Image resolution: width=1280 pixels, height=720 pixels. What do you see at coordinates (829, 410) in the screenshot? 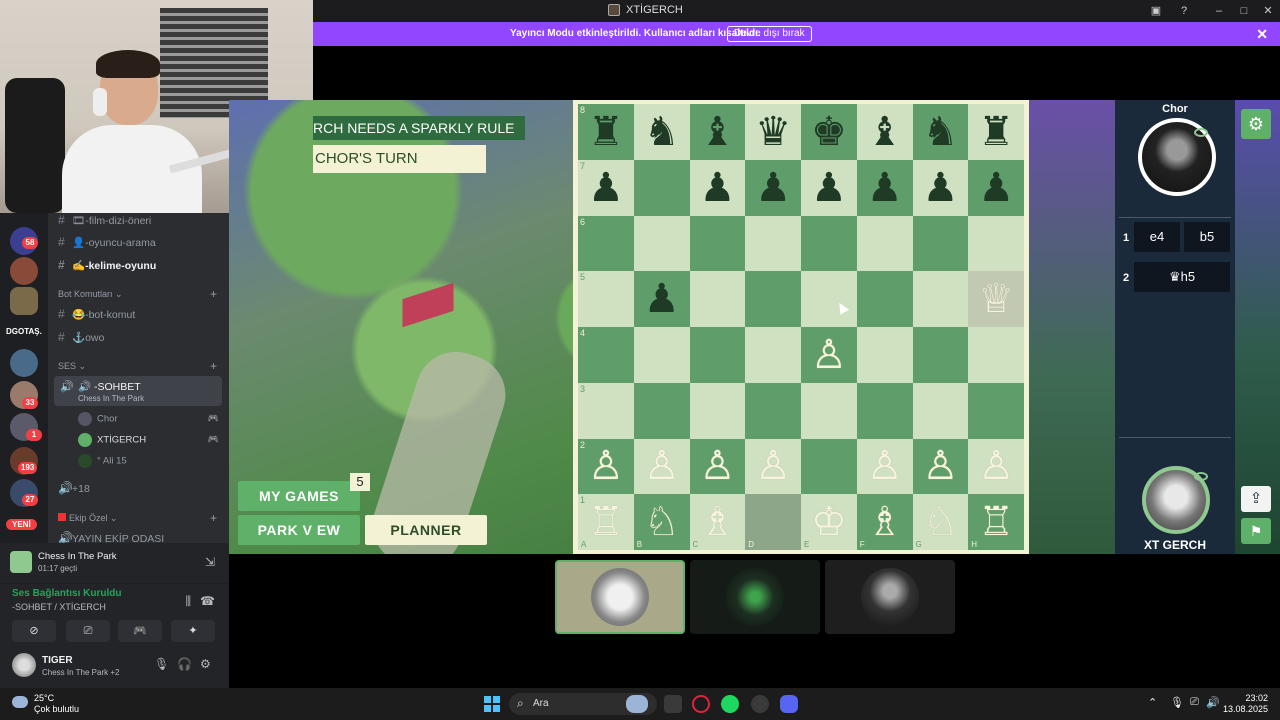
I see `board-square-e3` at bounding box center [829, 410].